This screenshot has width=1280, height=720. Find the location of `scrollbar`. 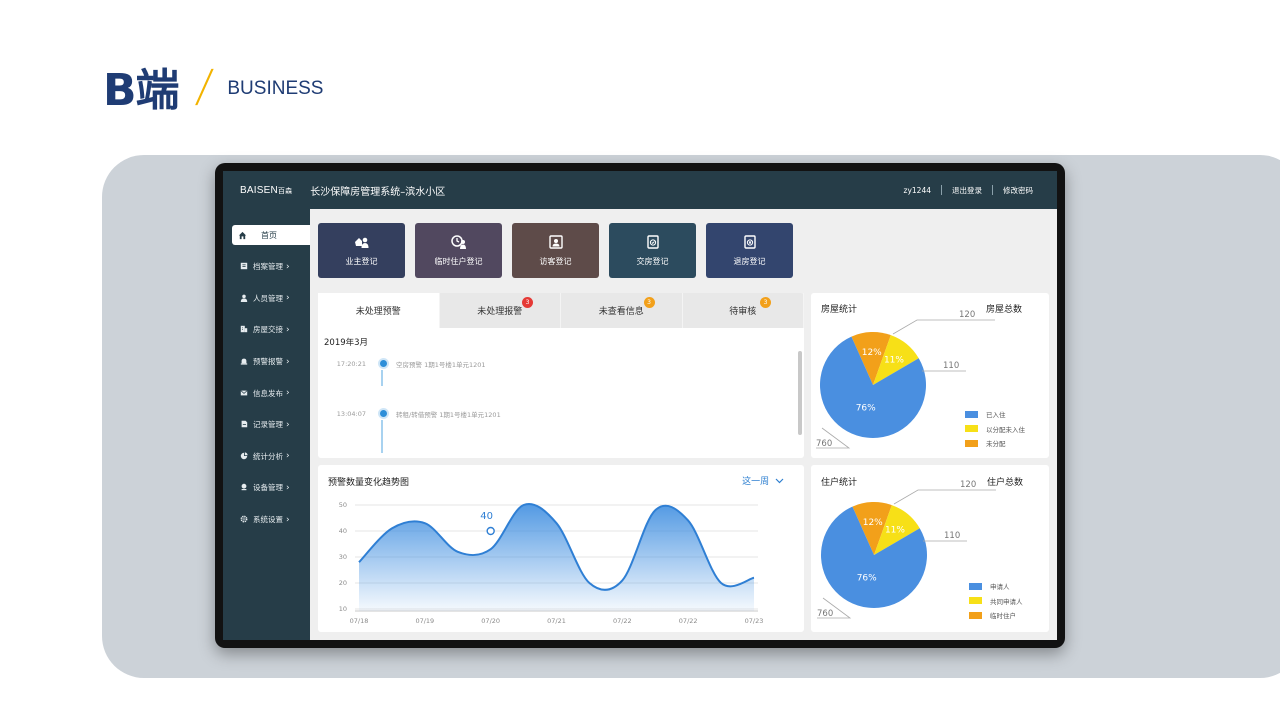

scrollbar is located at coordinates (800, 393).